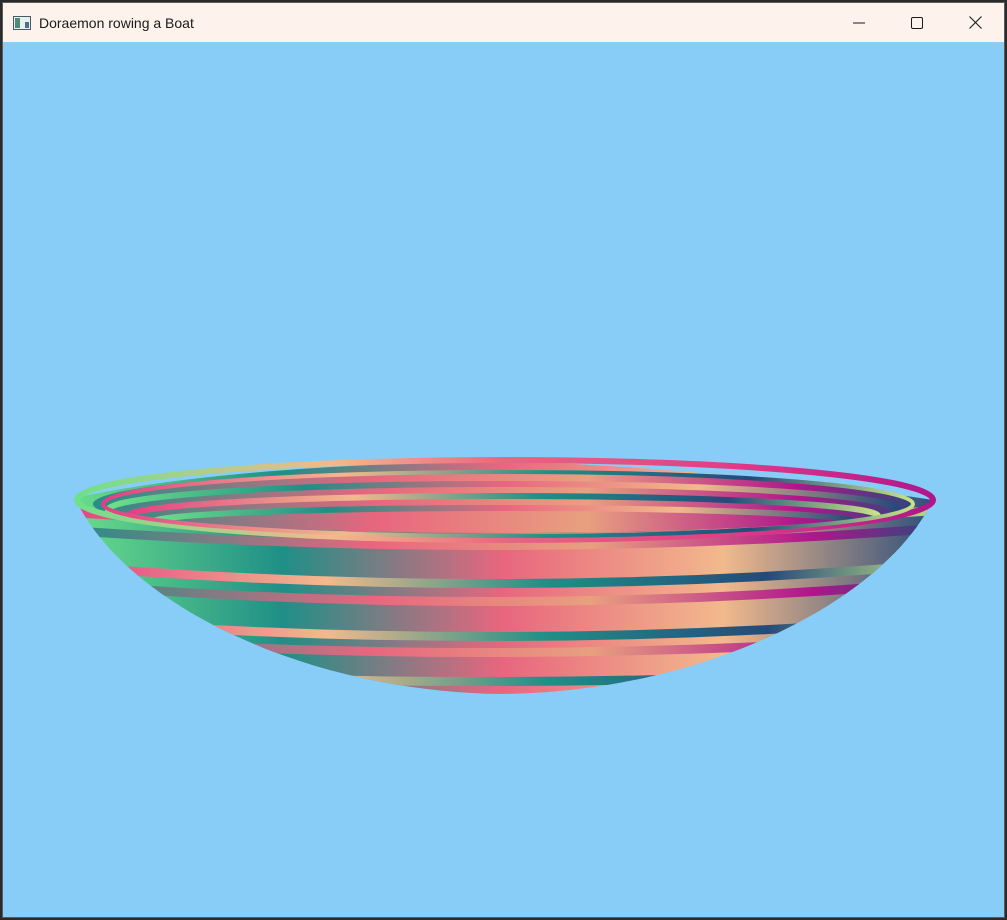 The height and width of the screenshot is (920, 1007). Describe the element at coordinates (116, 22) in the screenshot. I see `window-title: Doraemon rowing a Boat` at that location.